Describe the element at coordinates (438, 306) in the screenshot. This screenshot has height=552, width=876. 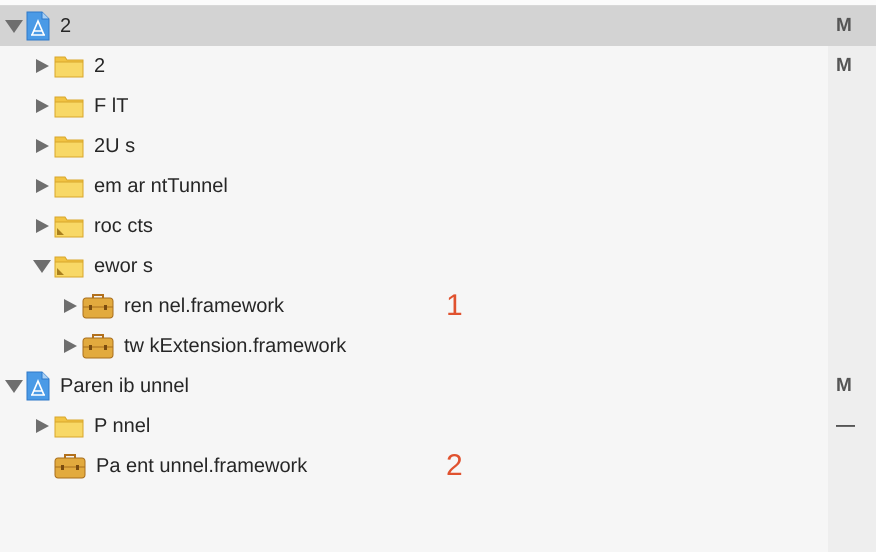
I see `navigator-row: ren nel.framework 1` at that location.